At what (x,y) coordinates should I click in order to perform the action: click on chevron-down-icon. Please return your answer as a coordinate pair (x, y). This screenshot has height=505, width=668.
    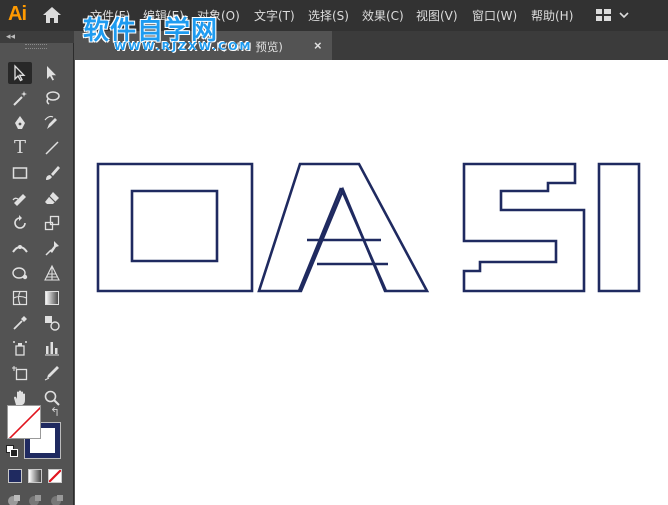
    Looking at the image, I should click on (624, 15).